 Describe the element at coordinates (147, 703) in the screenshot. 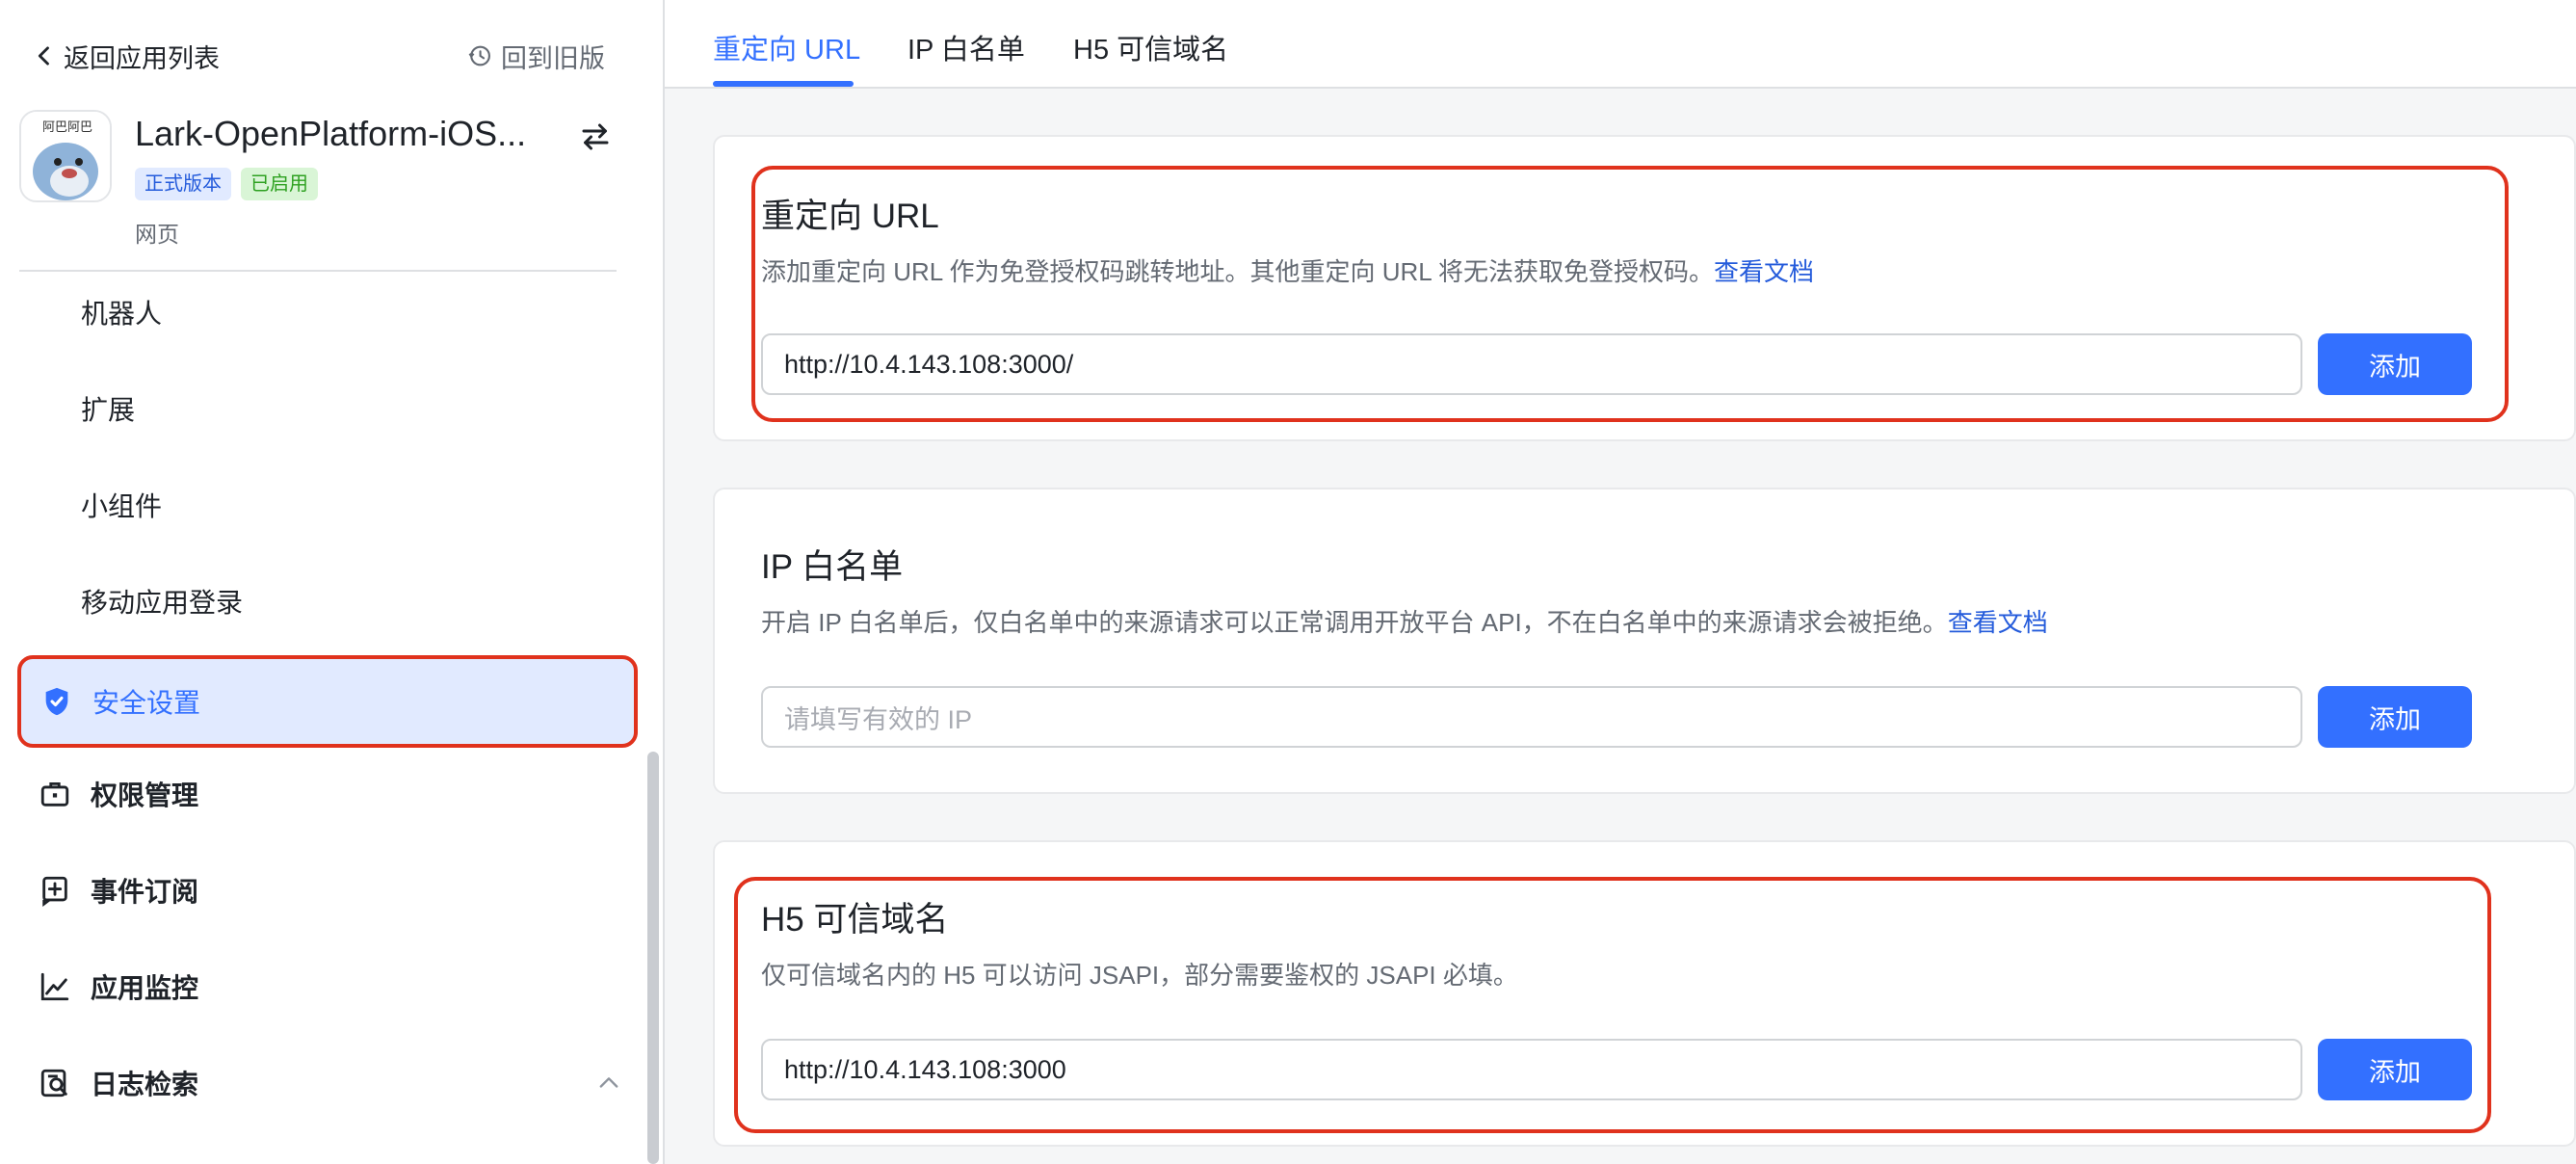

I see `sidebar-item-label: 安全设置` at that location.